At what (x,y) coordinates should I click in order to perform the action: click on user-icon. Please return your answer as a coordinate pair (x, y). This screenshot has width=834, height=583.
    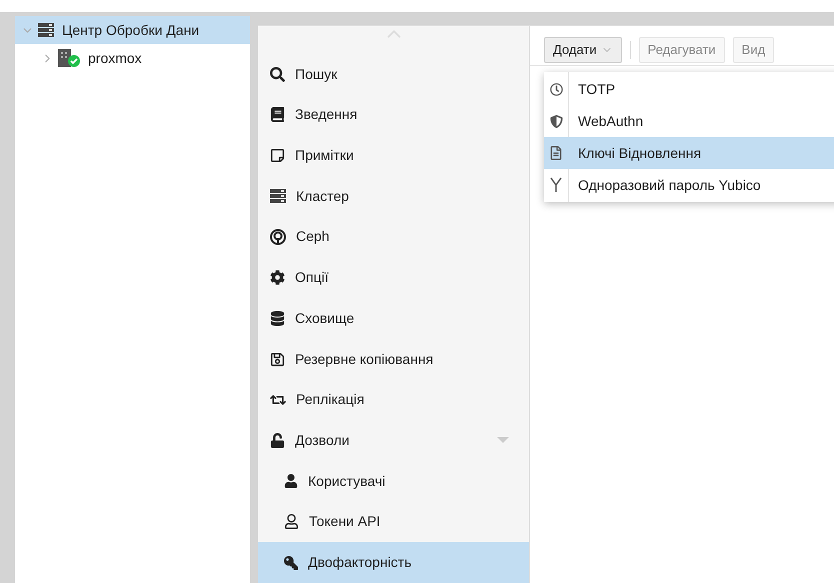
    Looking at the image, I should click on (291, 481).